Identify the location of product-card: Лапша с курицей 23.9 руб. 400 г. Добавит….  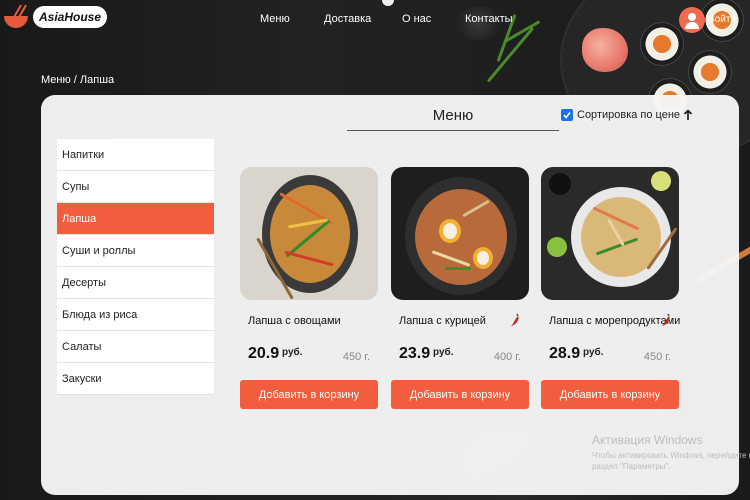
(460, 288).